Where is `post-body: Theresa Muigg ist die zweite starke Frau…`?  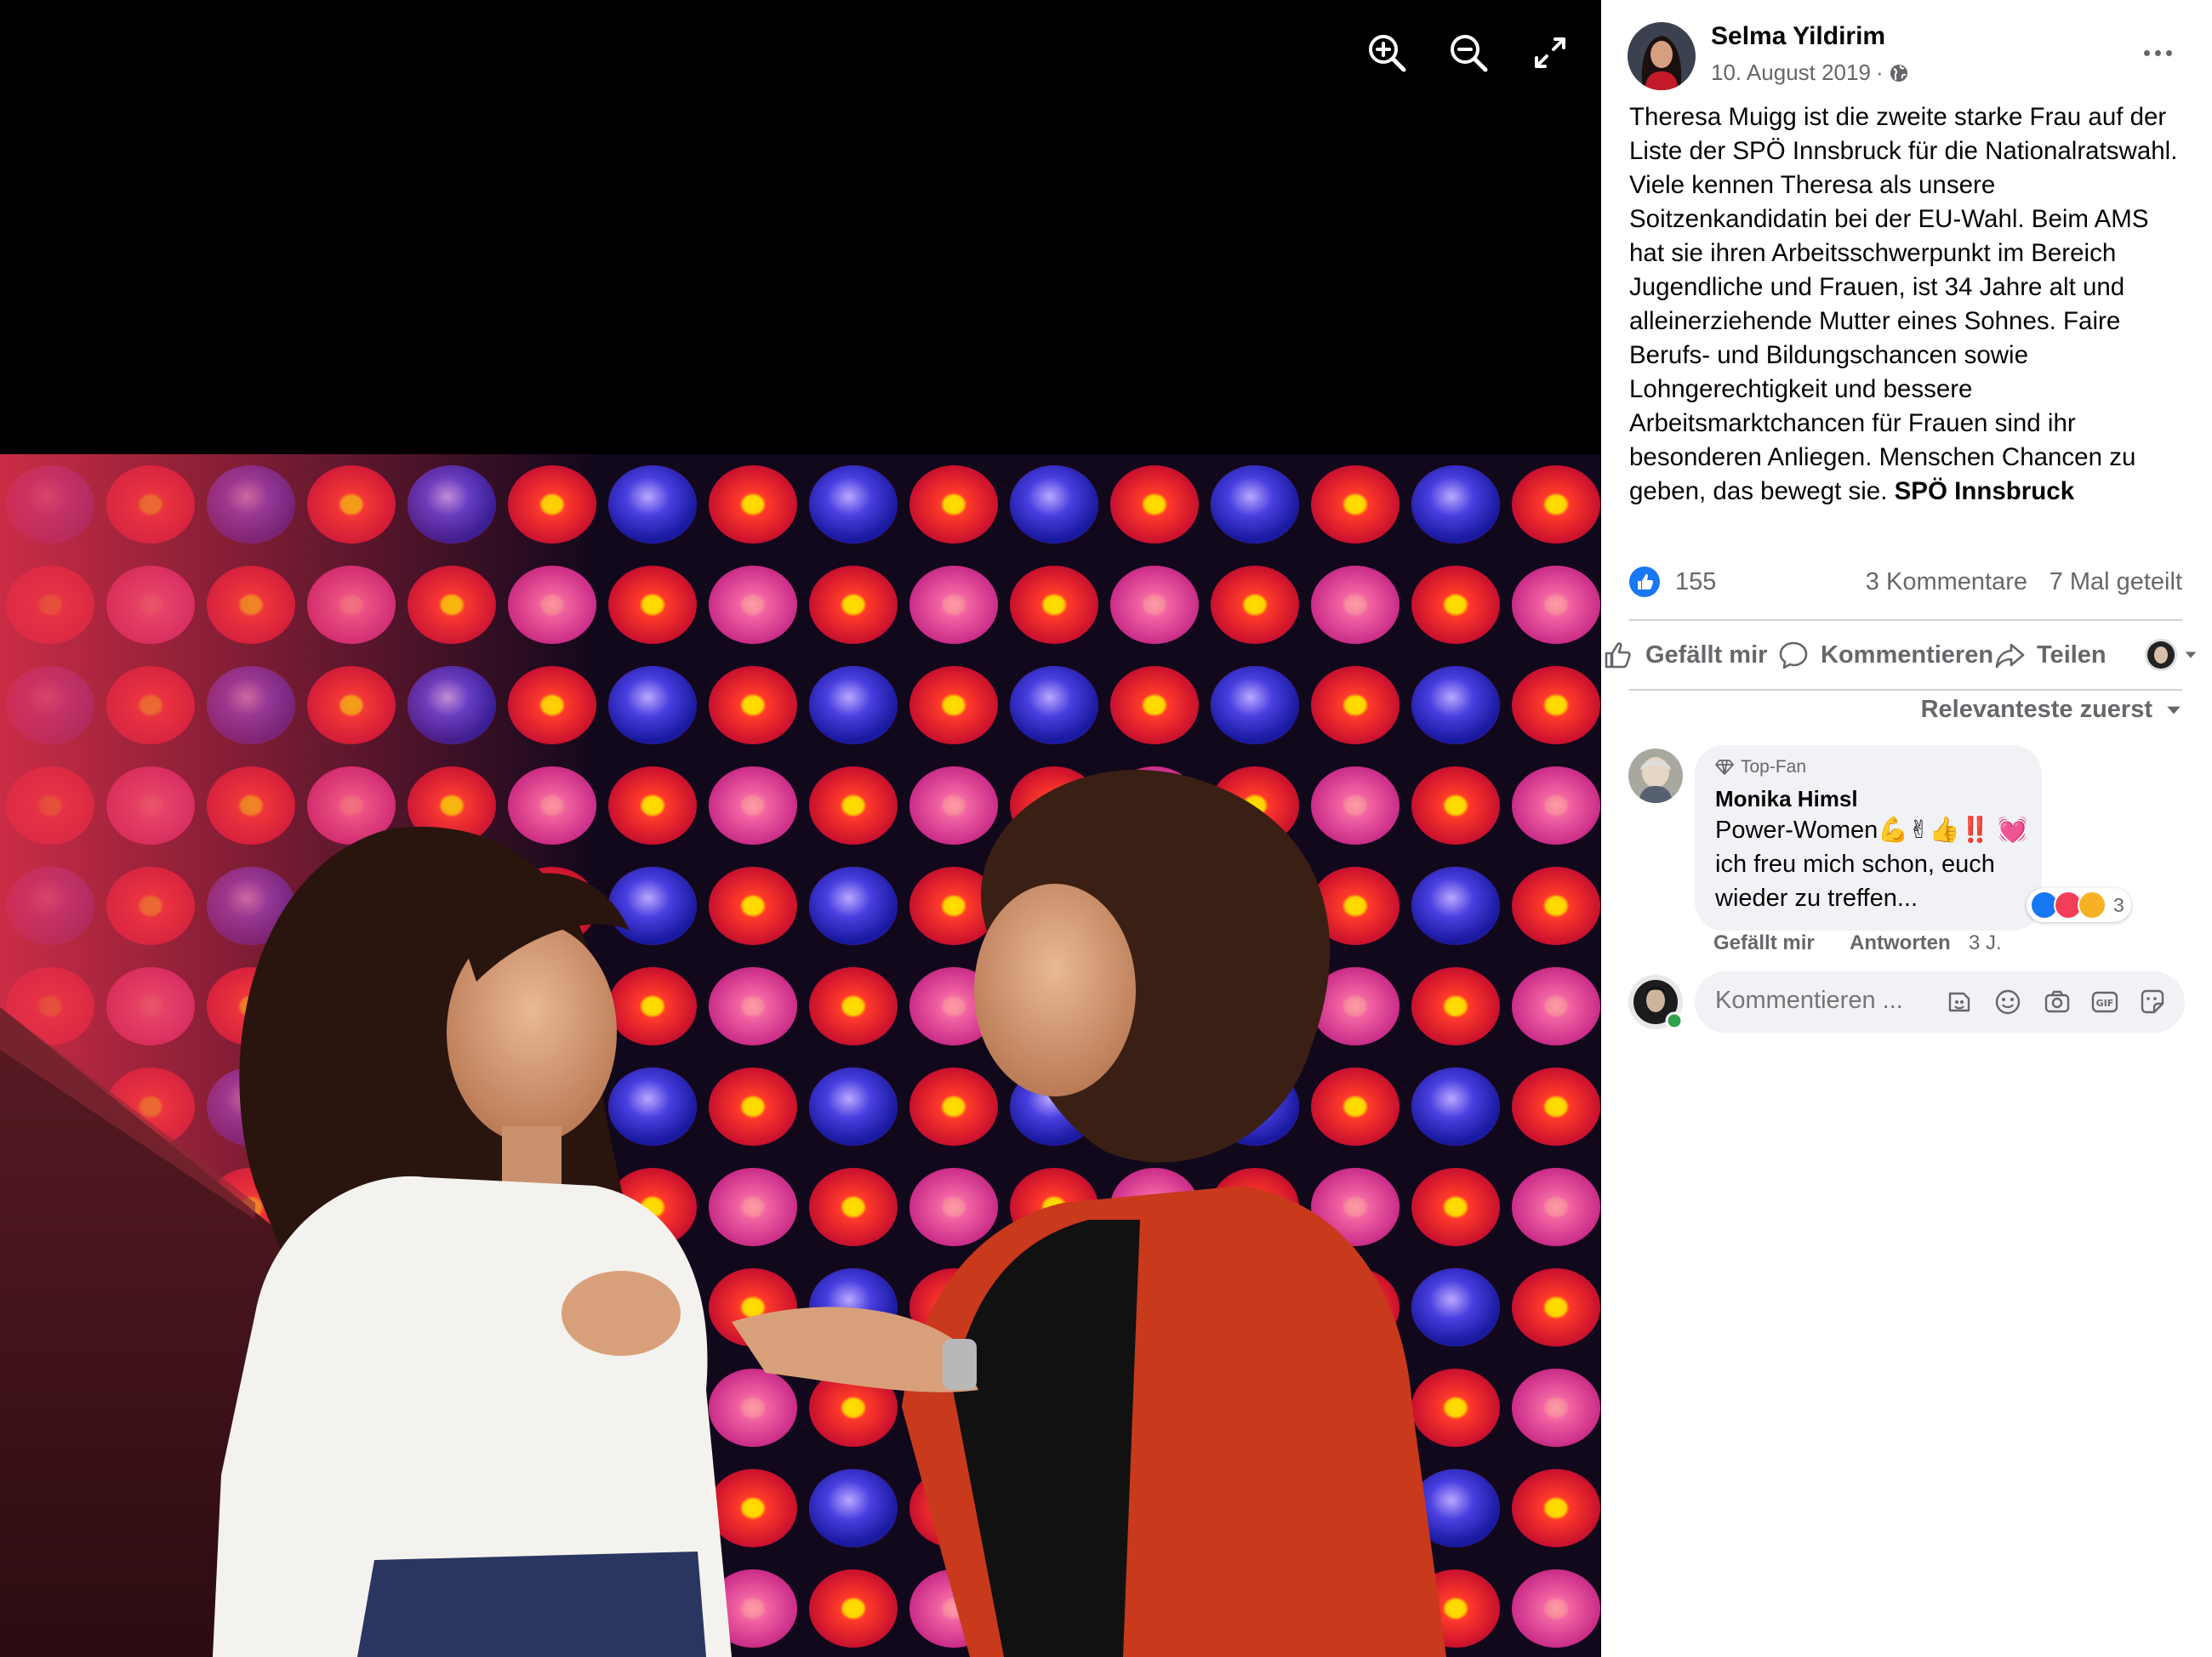
post-body: Theresa Muigg ist die zweite starke Frau… is located at coordinates (1903, 304).